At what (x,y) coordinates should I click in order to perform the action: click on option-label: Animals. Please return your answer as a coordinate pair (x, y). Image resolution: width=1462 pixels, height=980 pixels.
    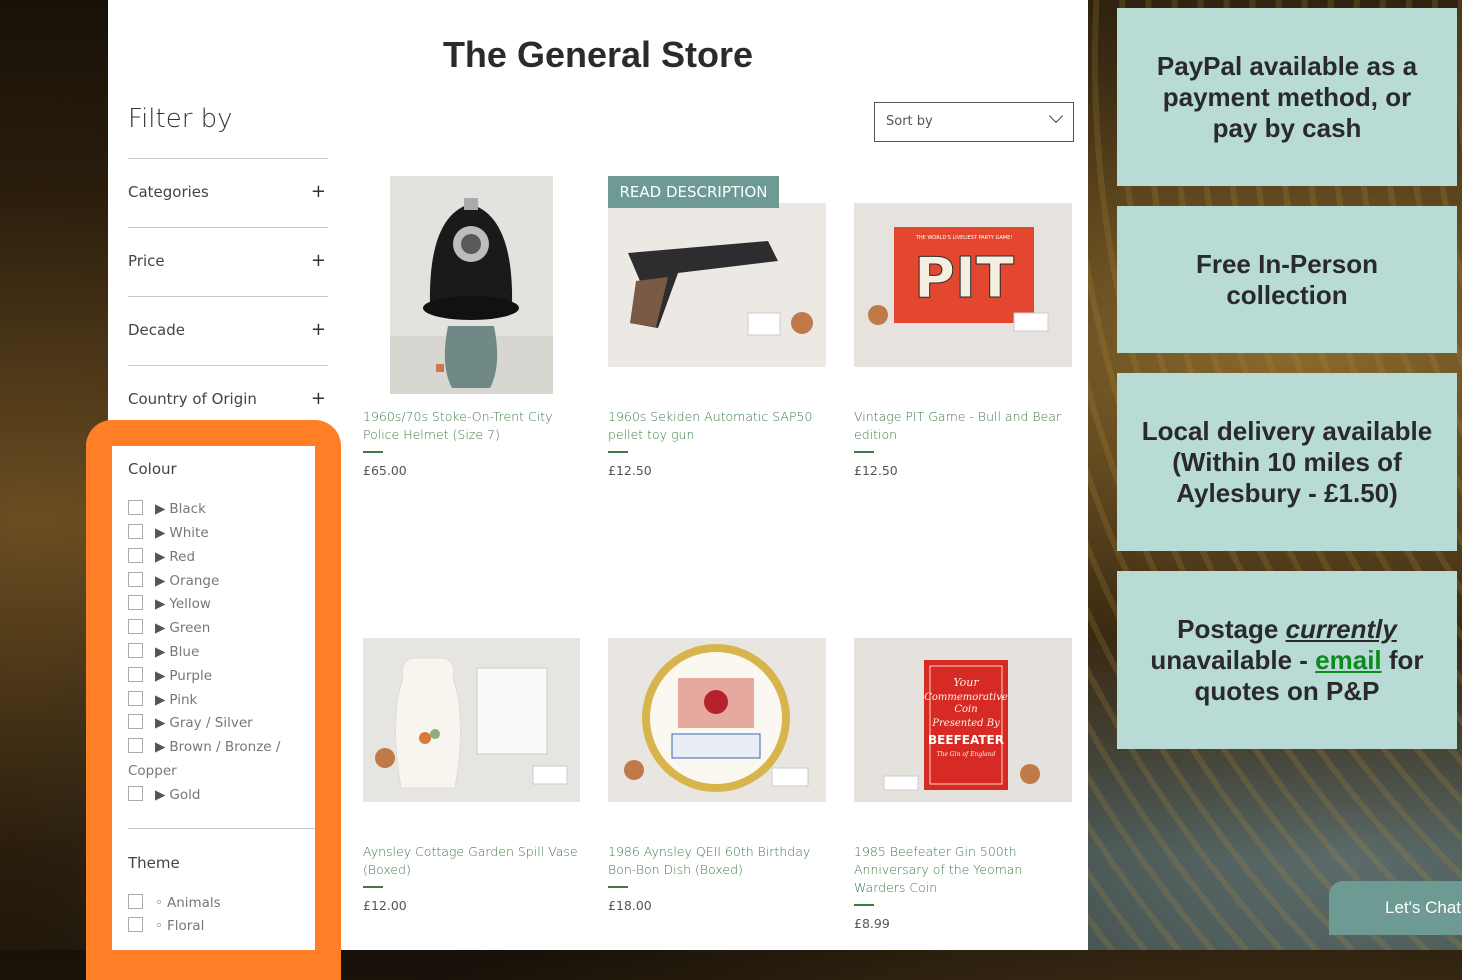
    Looking at the image, I should click on (193, 903).